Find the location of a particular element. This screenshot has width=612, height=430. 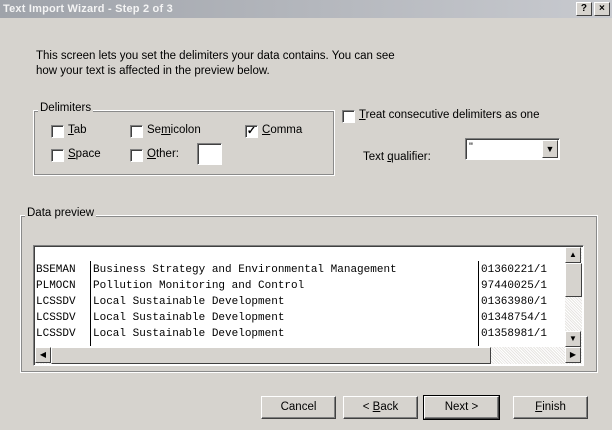

code-cell: PLMOCN is located at coordinates (56, 286).